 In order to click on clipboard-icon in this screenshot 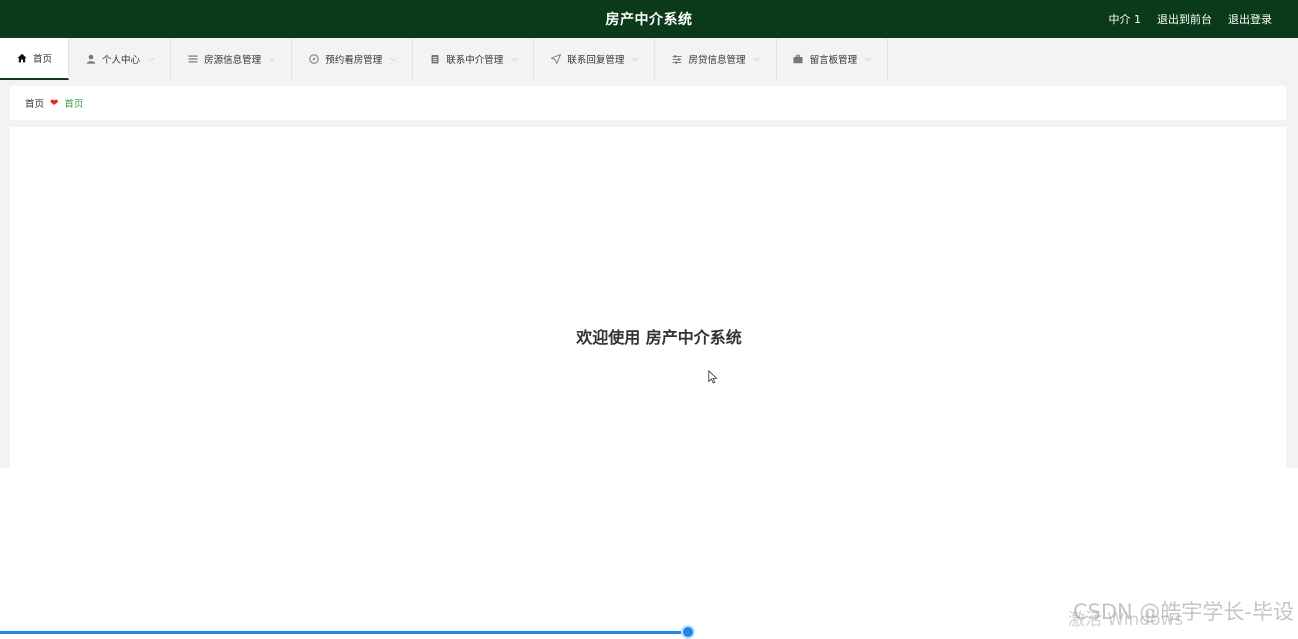, I will do `click(434, 59)`.